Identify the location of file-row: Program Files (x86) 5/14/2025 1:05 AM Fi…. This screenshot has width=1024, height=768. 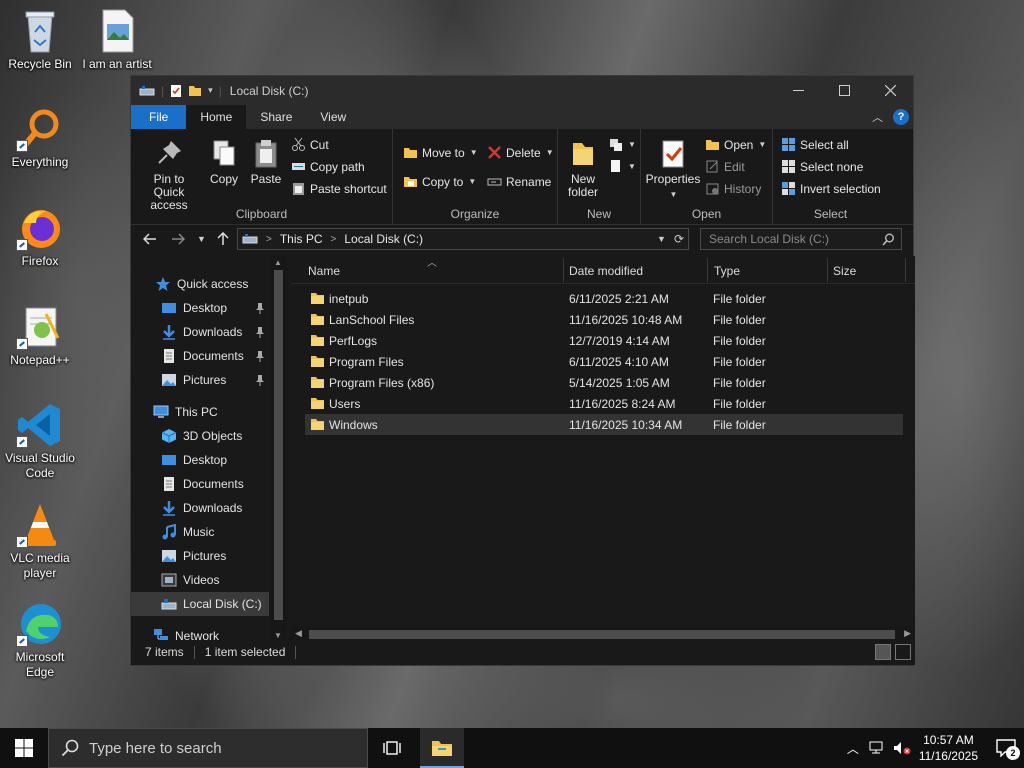
(604, 382).